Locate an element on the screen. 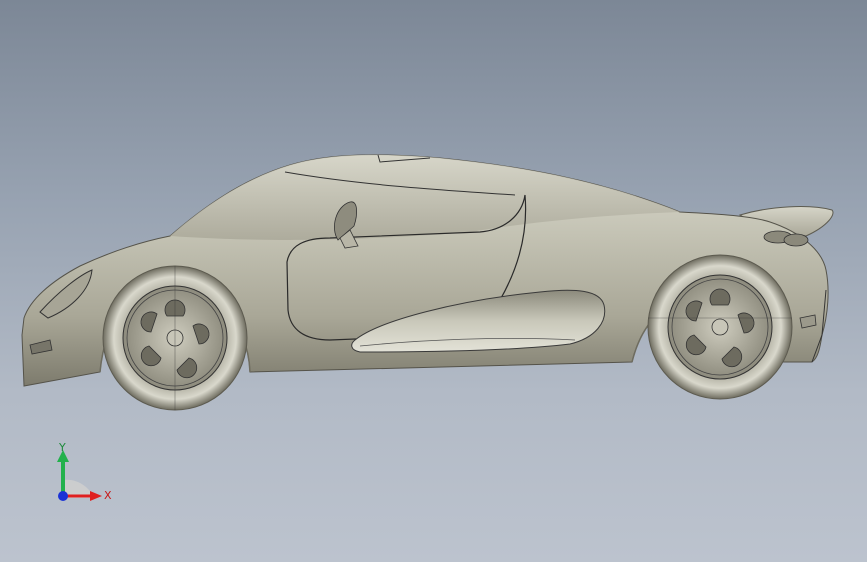  x-axis-head is located at coordinates (96, 496).